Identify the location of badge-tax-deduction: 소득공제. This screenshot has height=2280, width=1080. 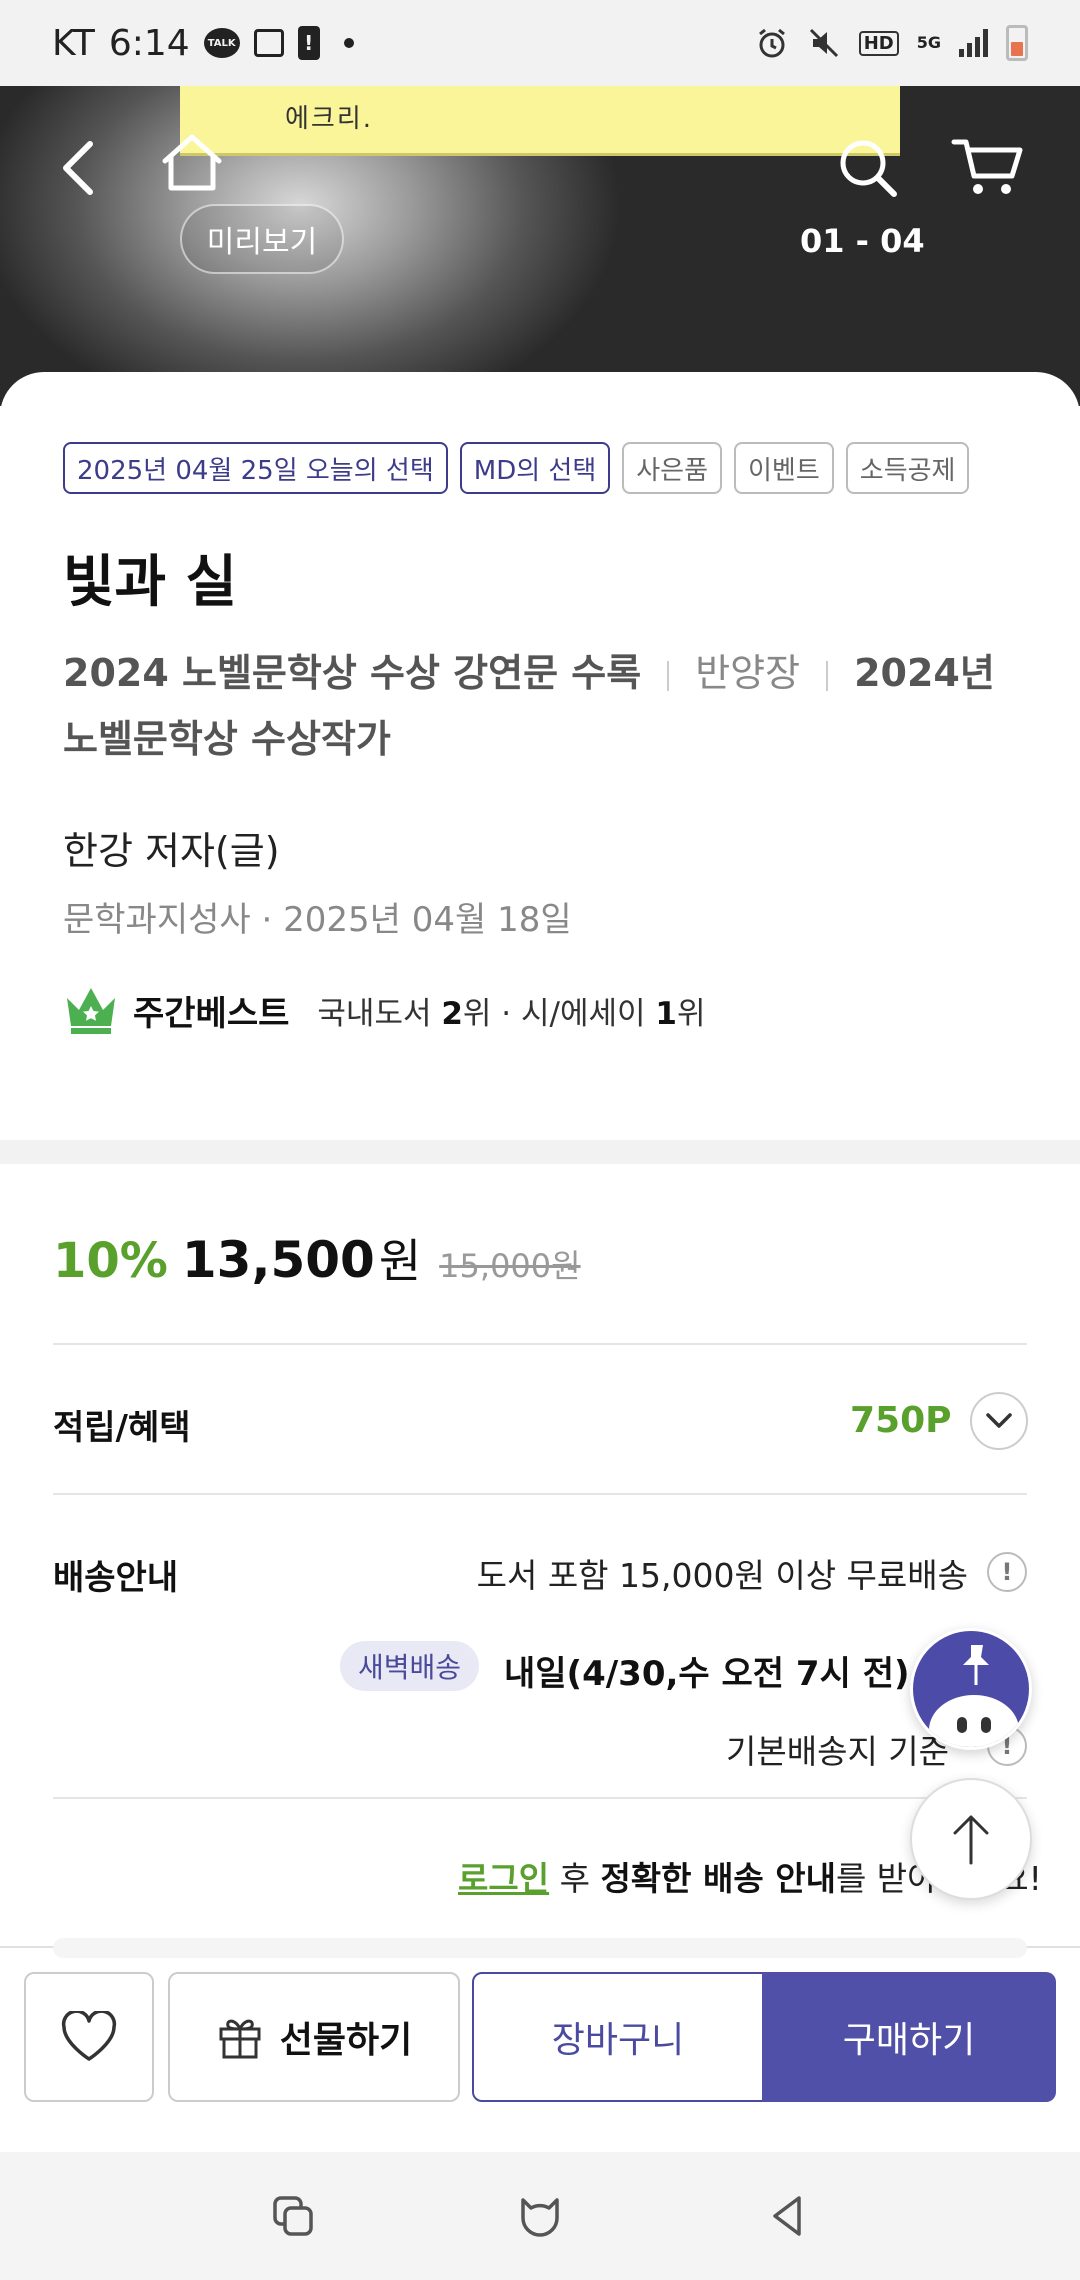
(907, 468).